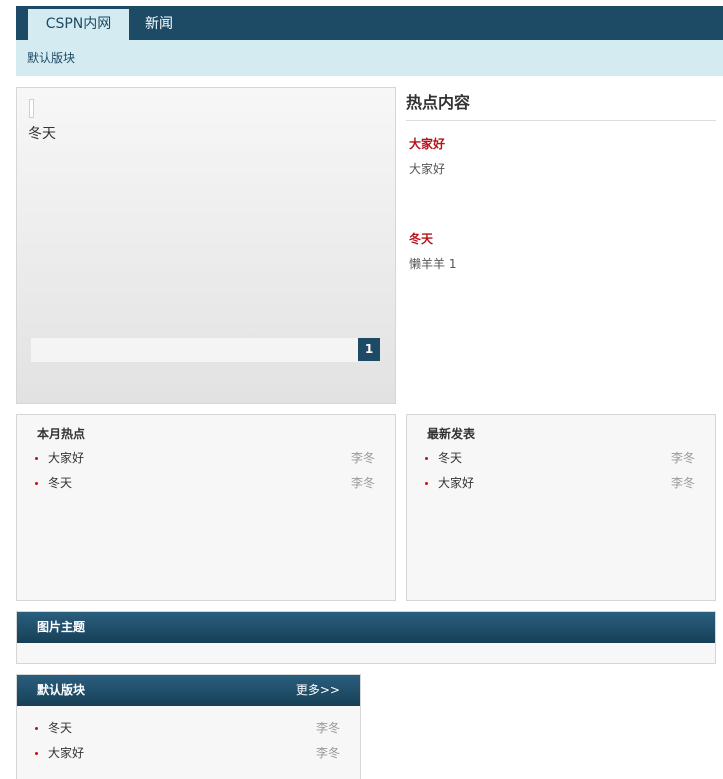 The width and height of the screenshot is (723, 779). Describe the element at coordinates (194, 350) in the screenshot. I see `slider-caption-bar` at that location.